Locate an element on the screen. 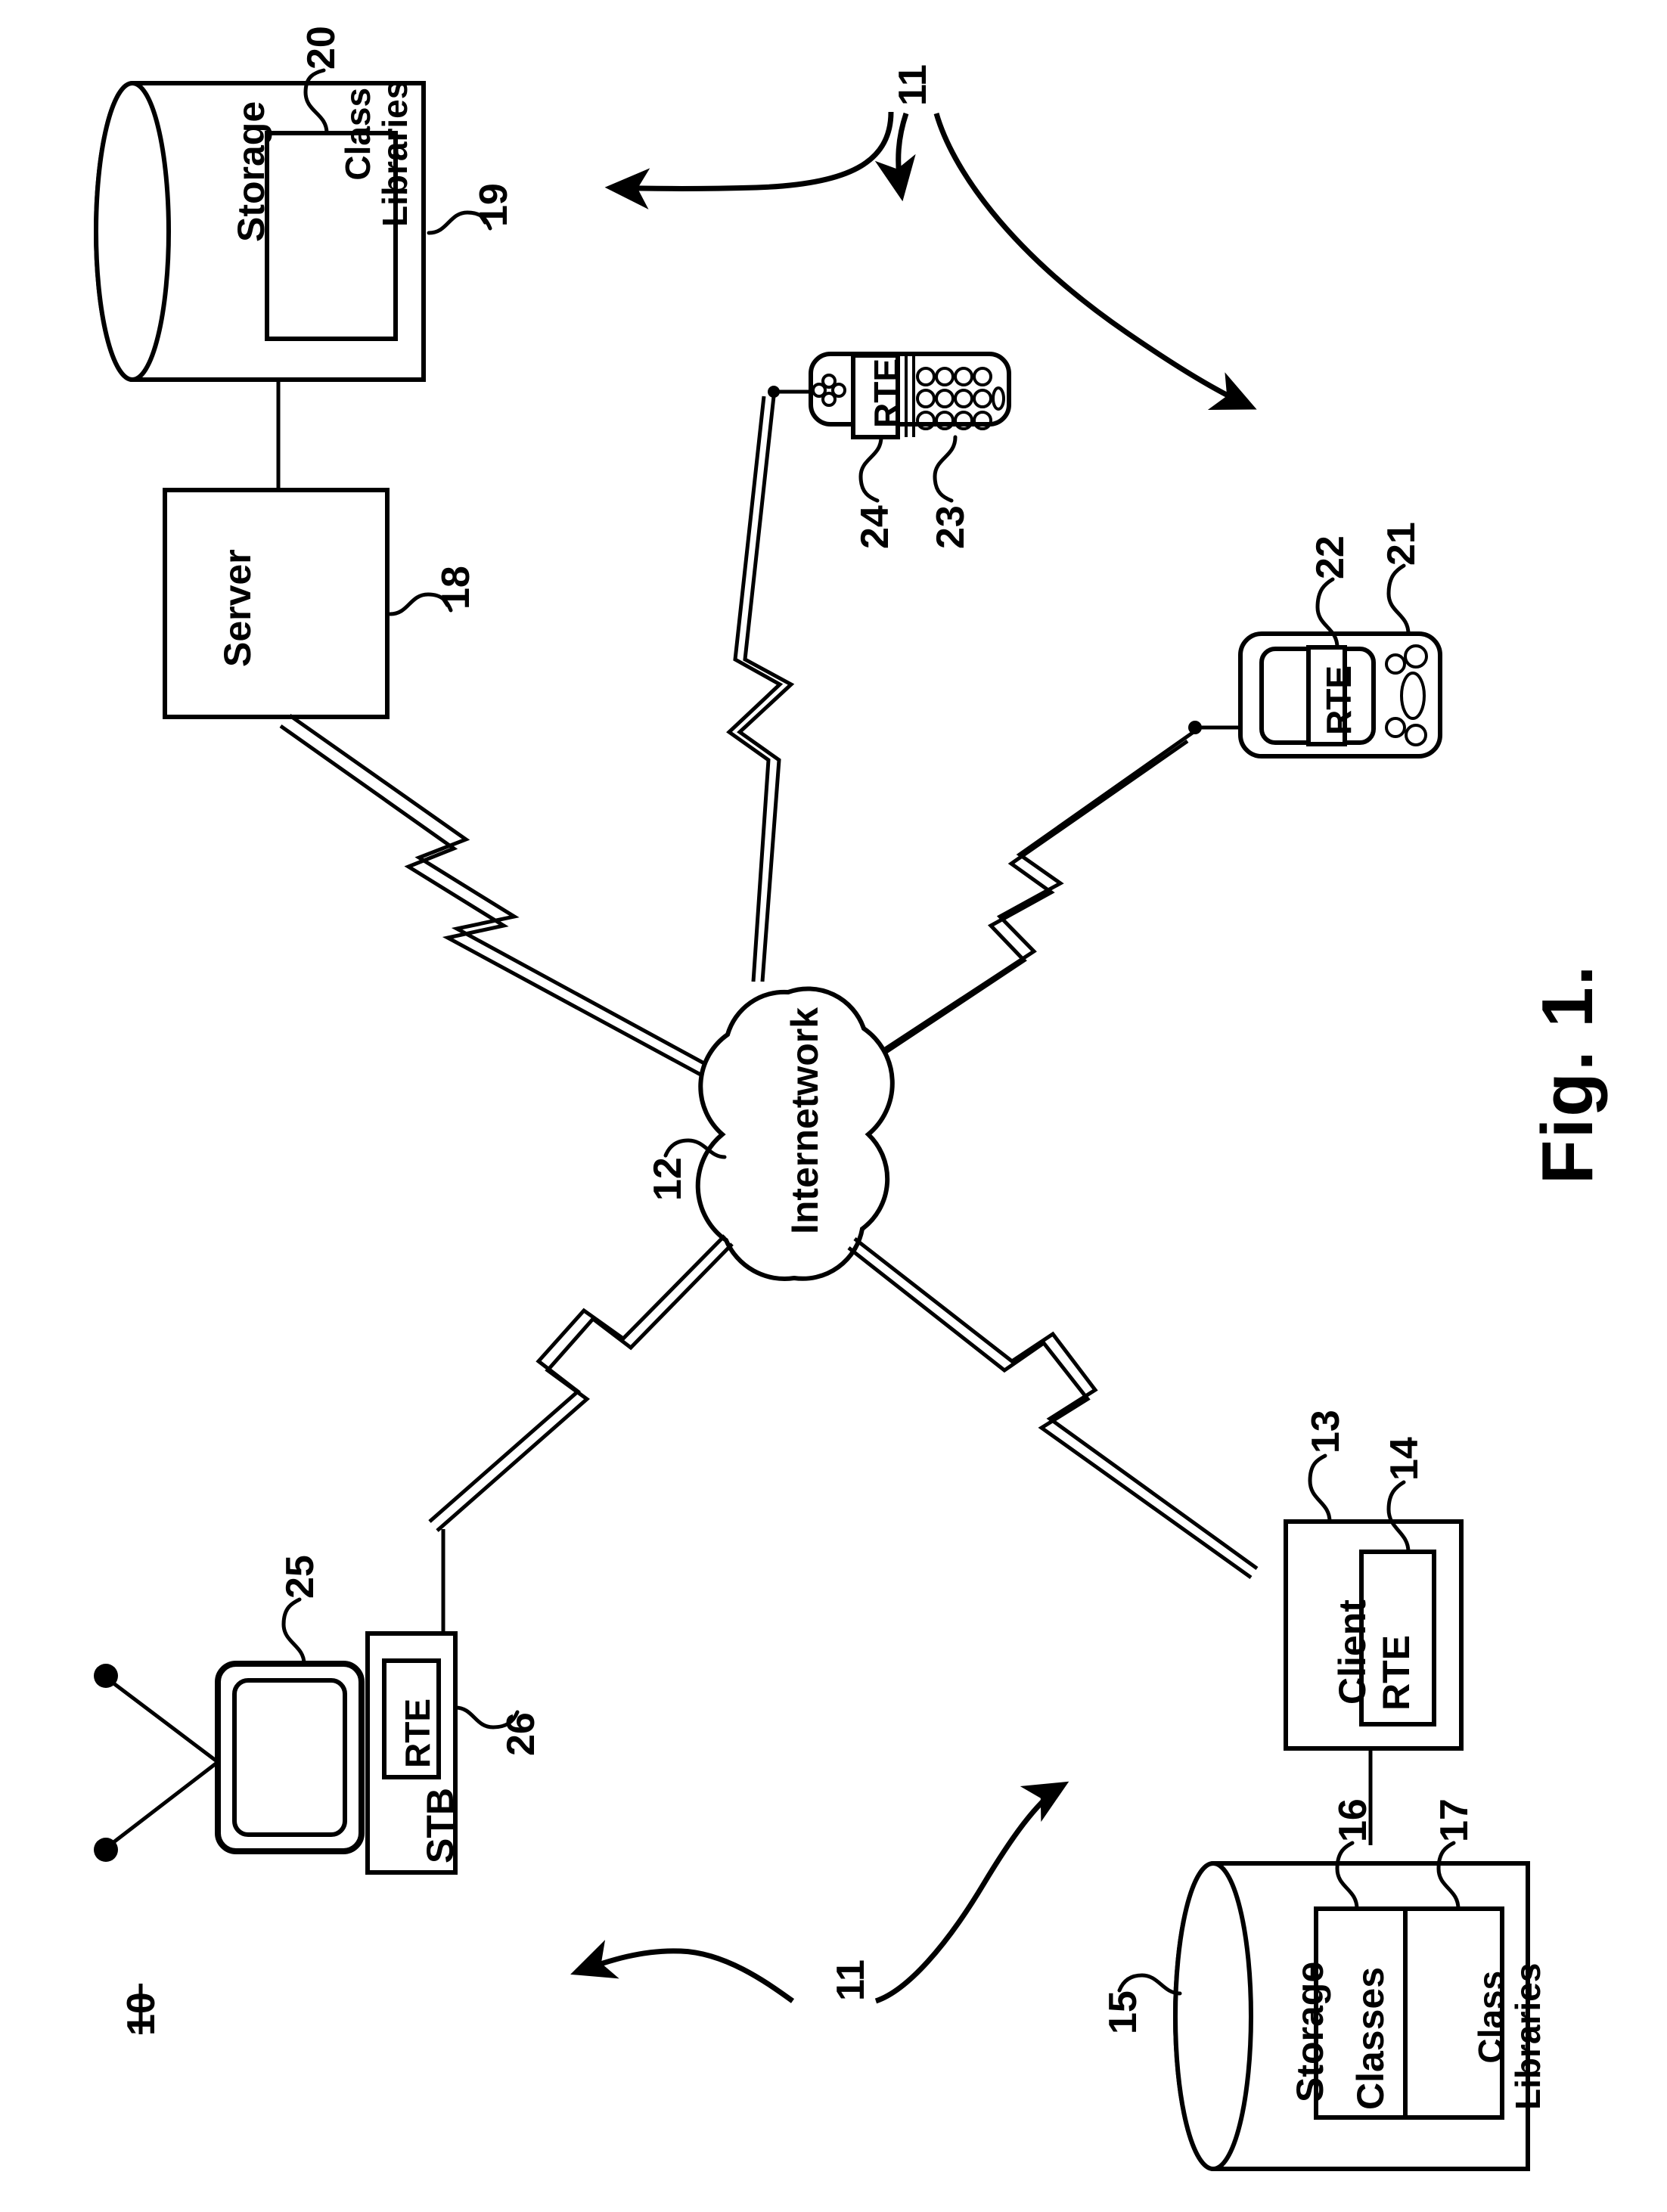  link-cloud-stb is located at coordinates (581, 1383).